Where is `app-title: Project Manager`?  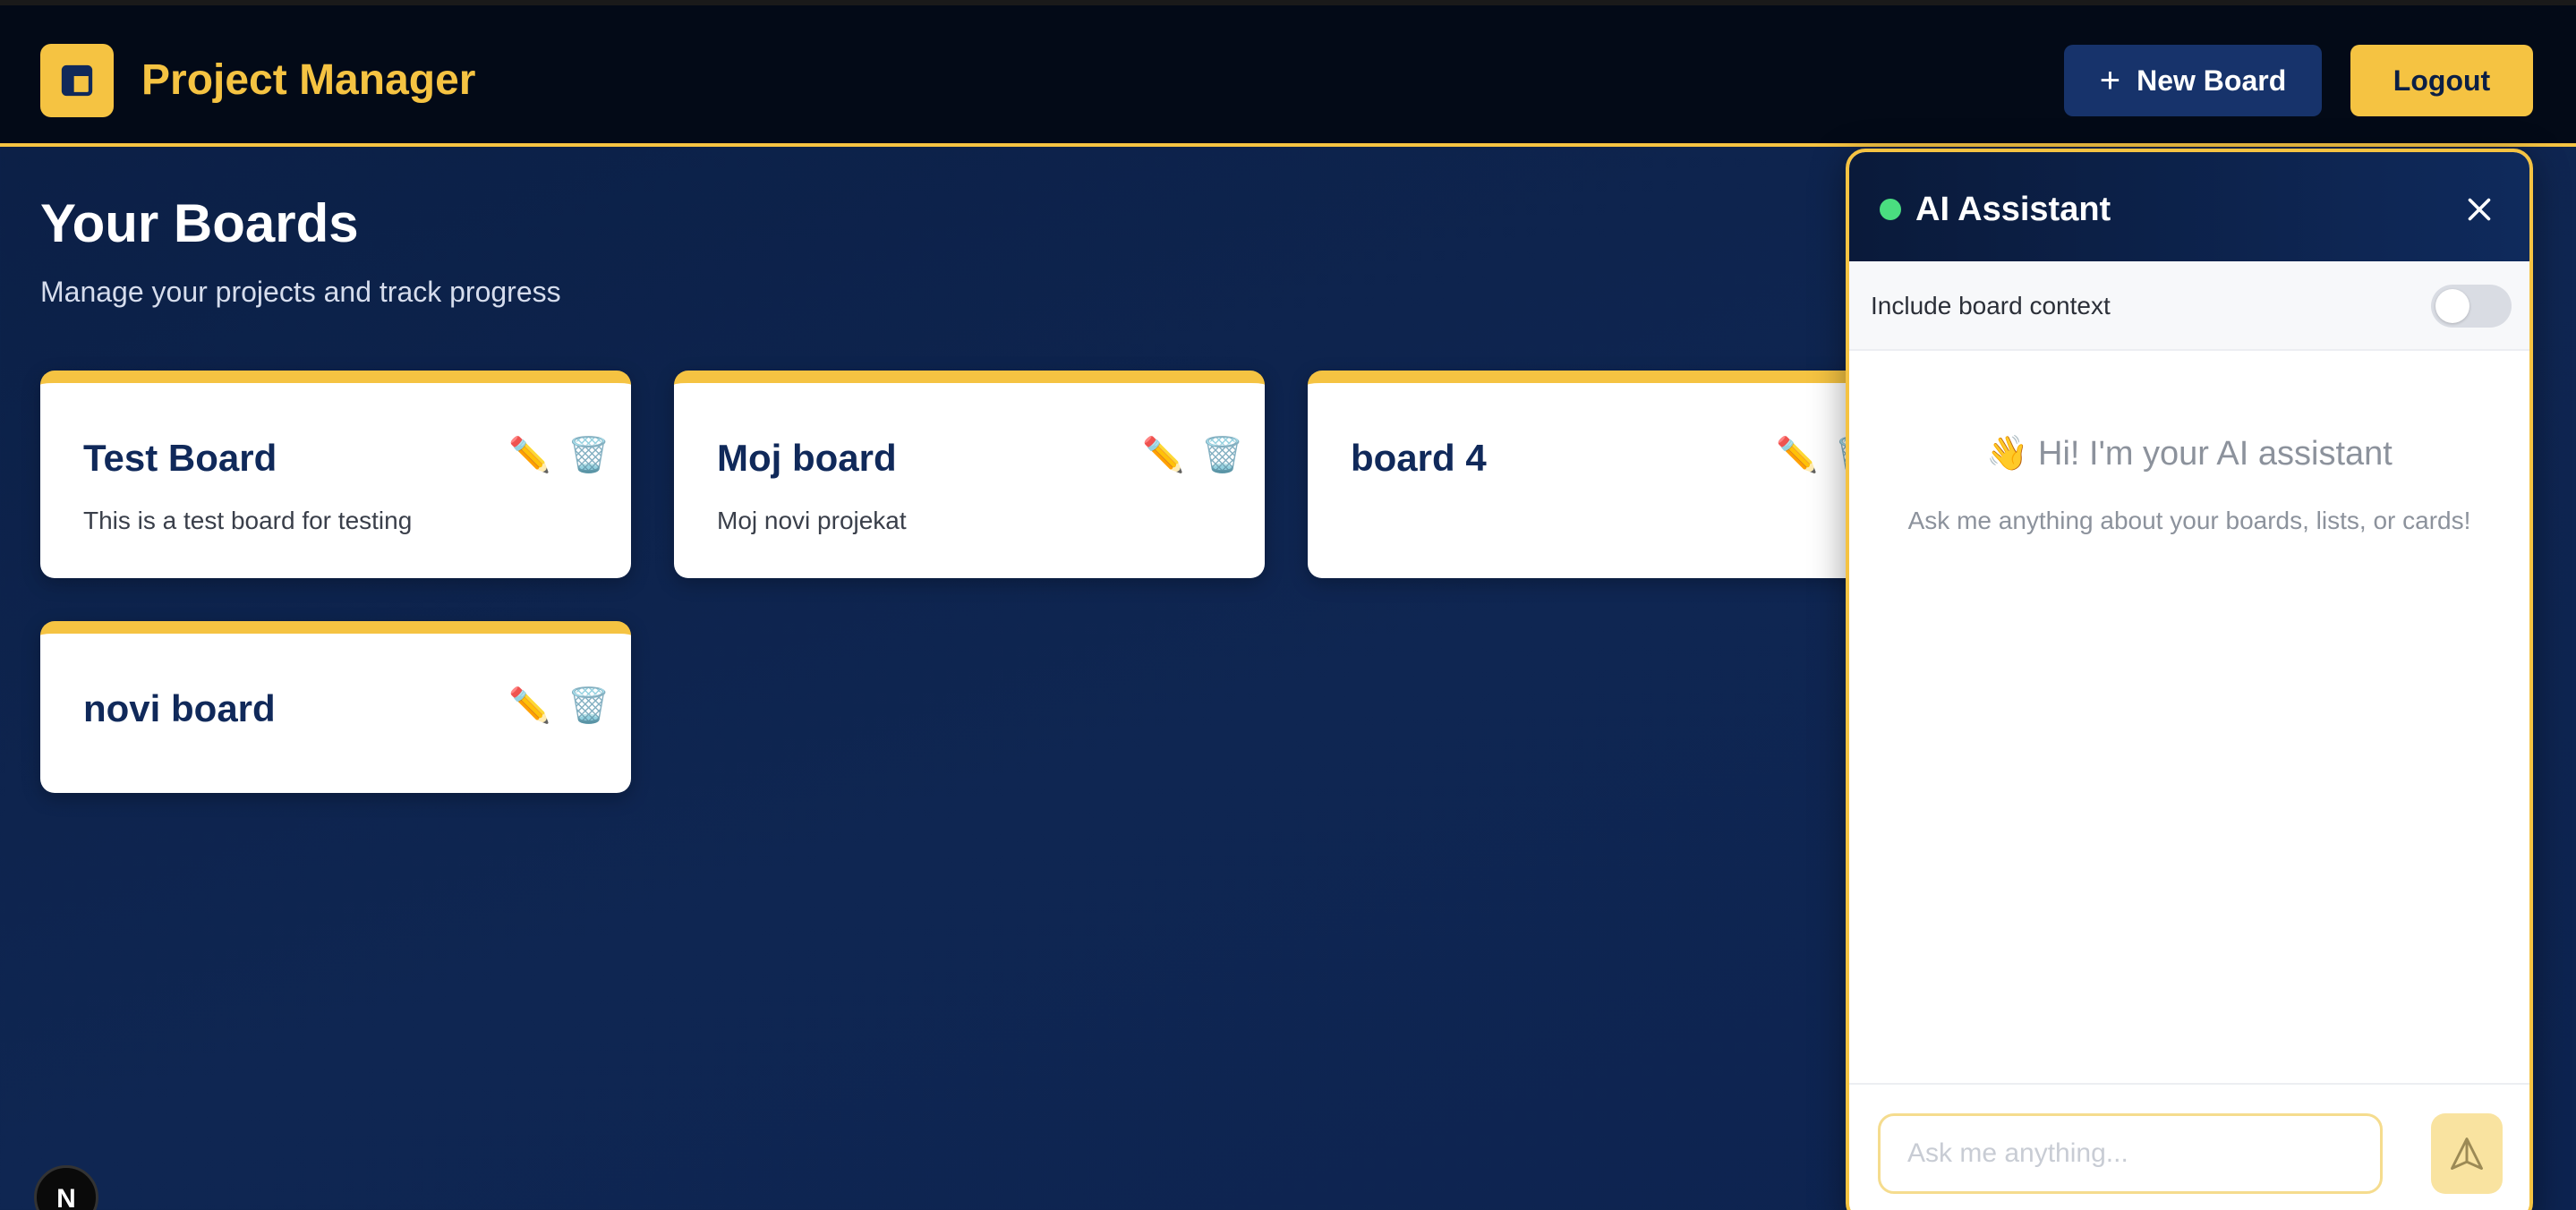 app-title: Project Manager is located at coordinates (308, 80).